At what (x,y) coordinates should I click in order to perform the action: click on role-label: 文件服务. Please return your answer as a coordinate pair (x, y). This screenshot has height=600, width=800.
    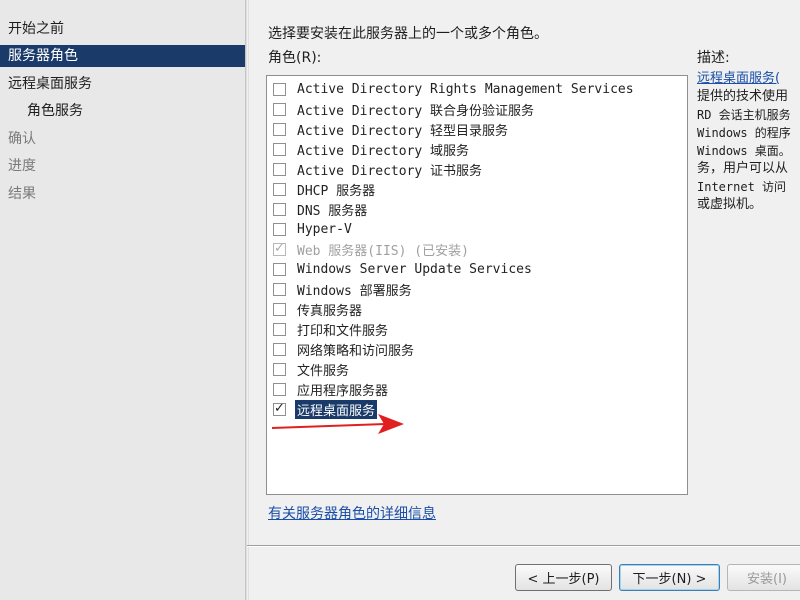
    Looking at the image, I should click on (323, 371).